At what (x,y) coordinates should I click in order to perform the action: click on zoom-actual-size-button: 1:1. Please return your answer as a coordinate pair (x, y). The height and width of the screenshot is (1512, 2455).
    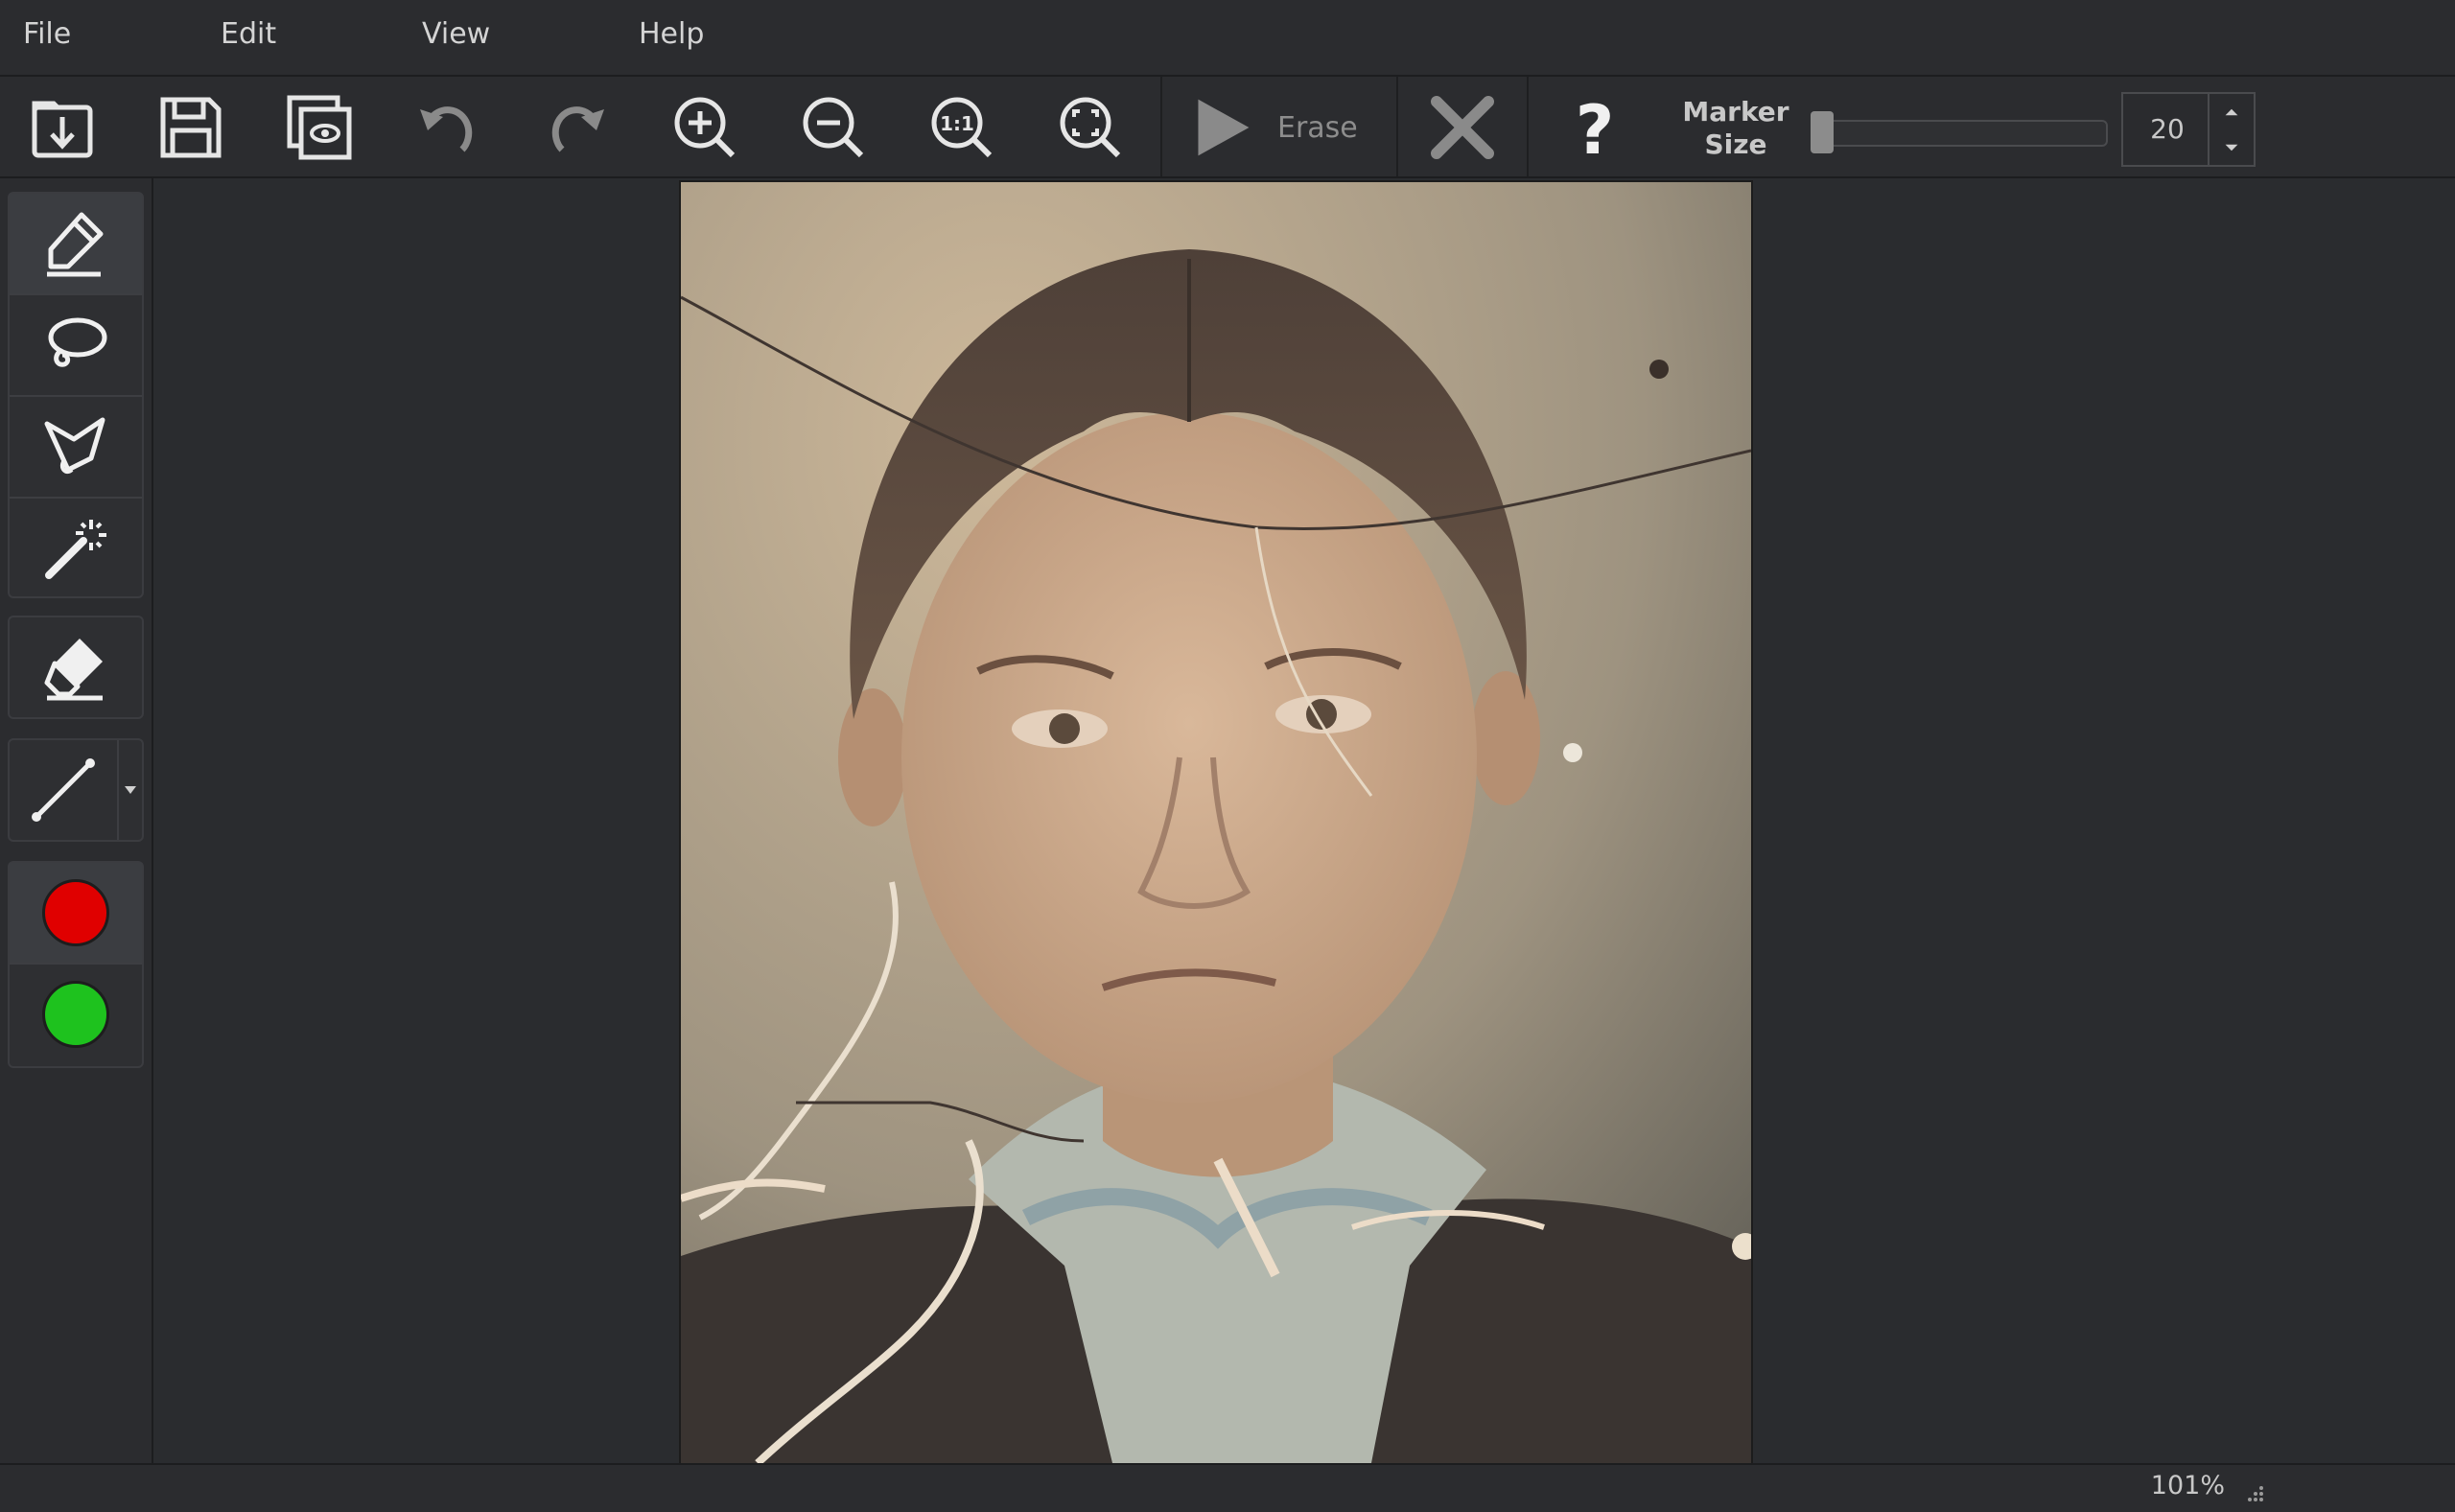
    Looking at the image, I should click on (962, 127).